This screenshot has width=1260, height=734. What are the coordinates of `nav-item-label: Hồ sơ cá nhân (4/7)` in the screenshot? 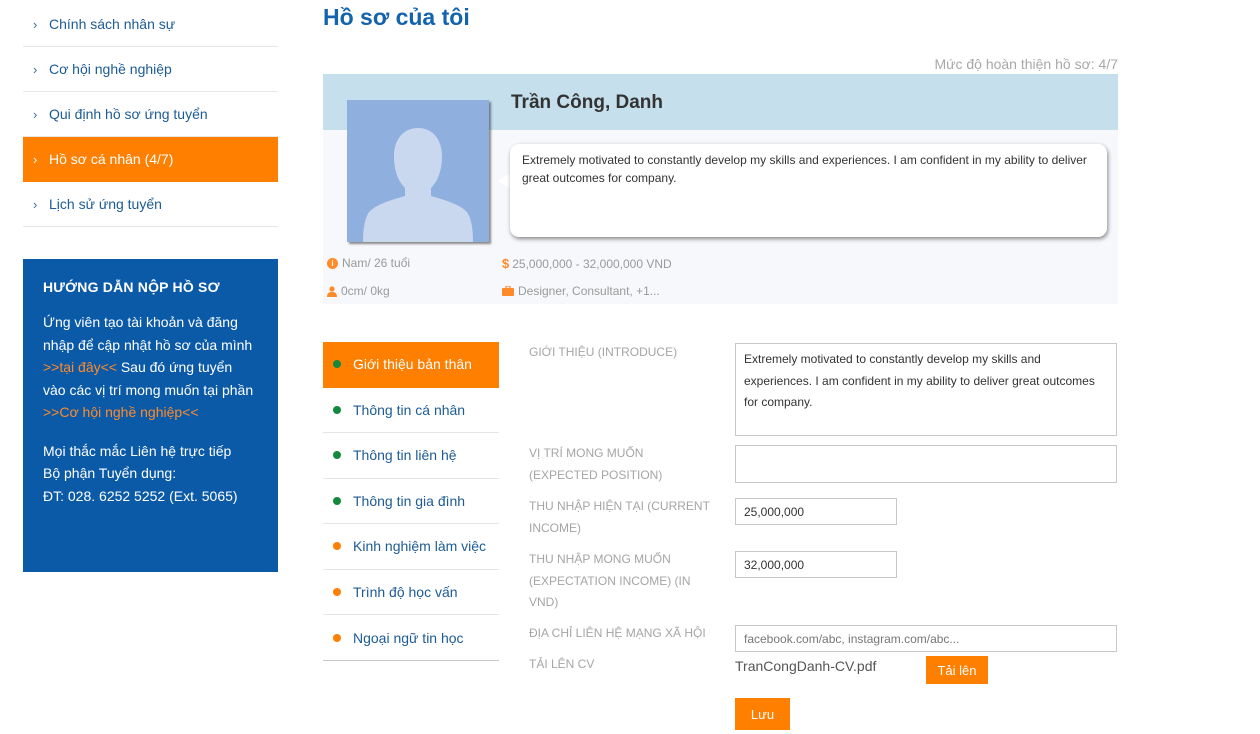 It's located at (111, 159).